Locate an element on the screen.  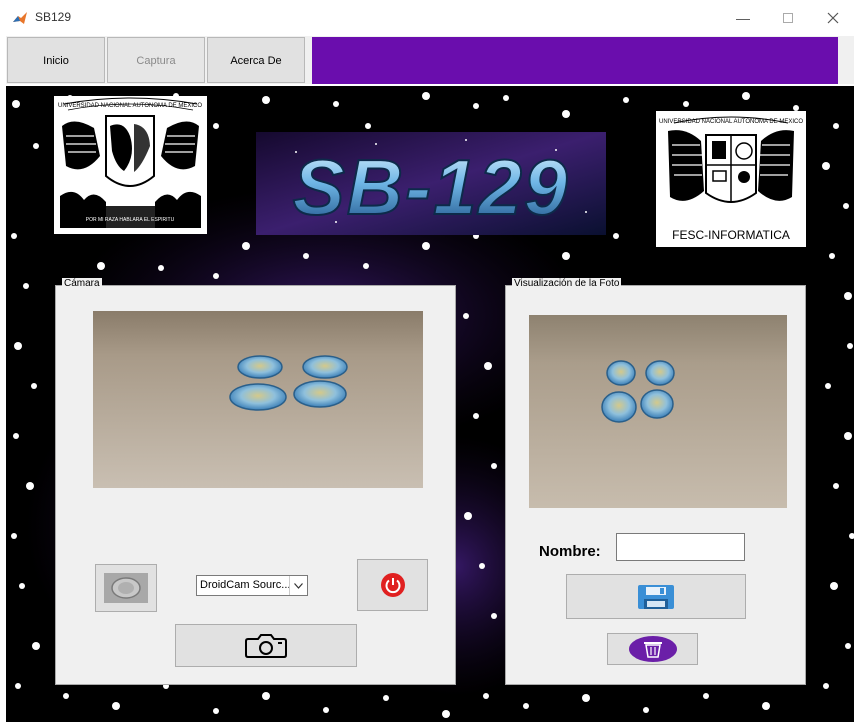
chevron-down-icon is located at coordinates (298, 585).